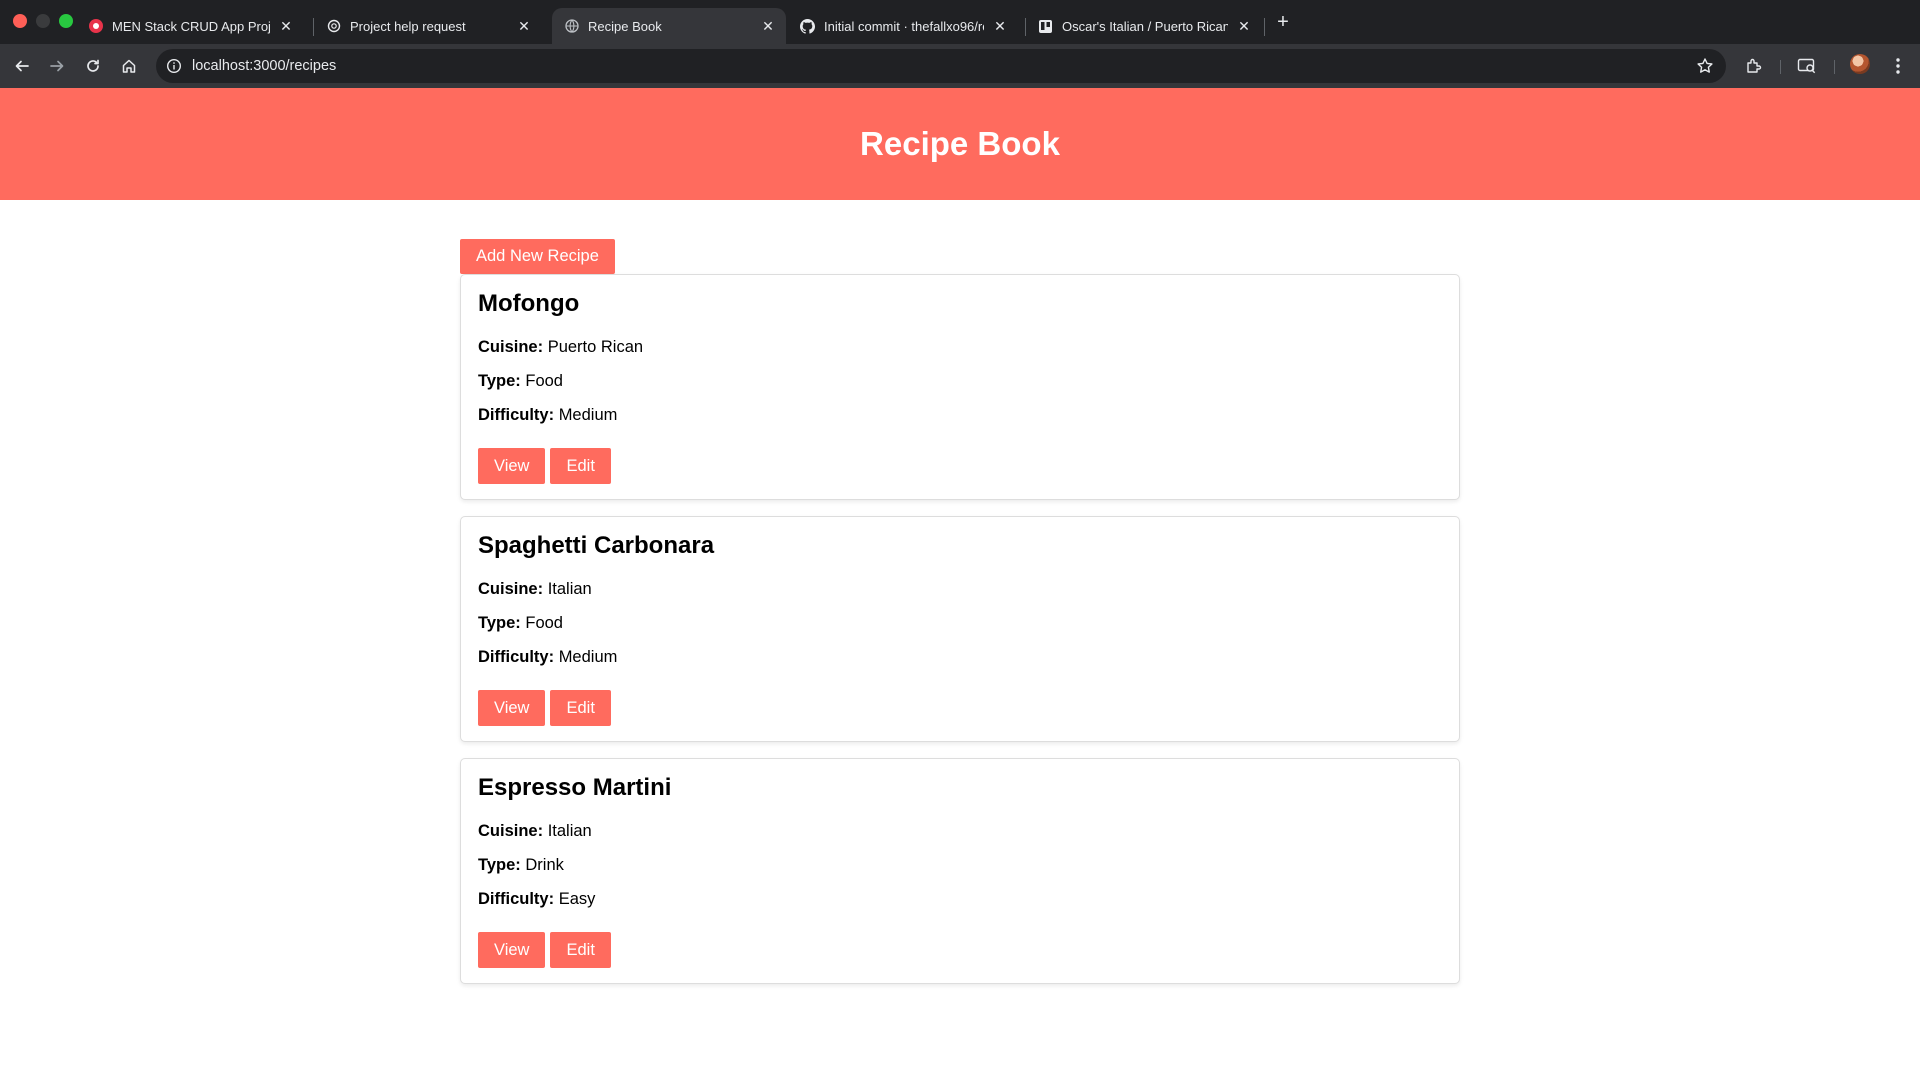 The image size is (1920, 1080). What do you see at coordinates (174, 66) in the screenshot?
I see `site-info-icon` at bounding box center [174, 66].